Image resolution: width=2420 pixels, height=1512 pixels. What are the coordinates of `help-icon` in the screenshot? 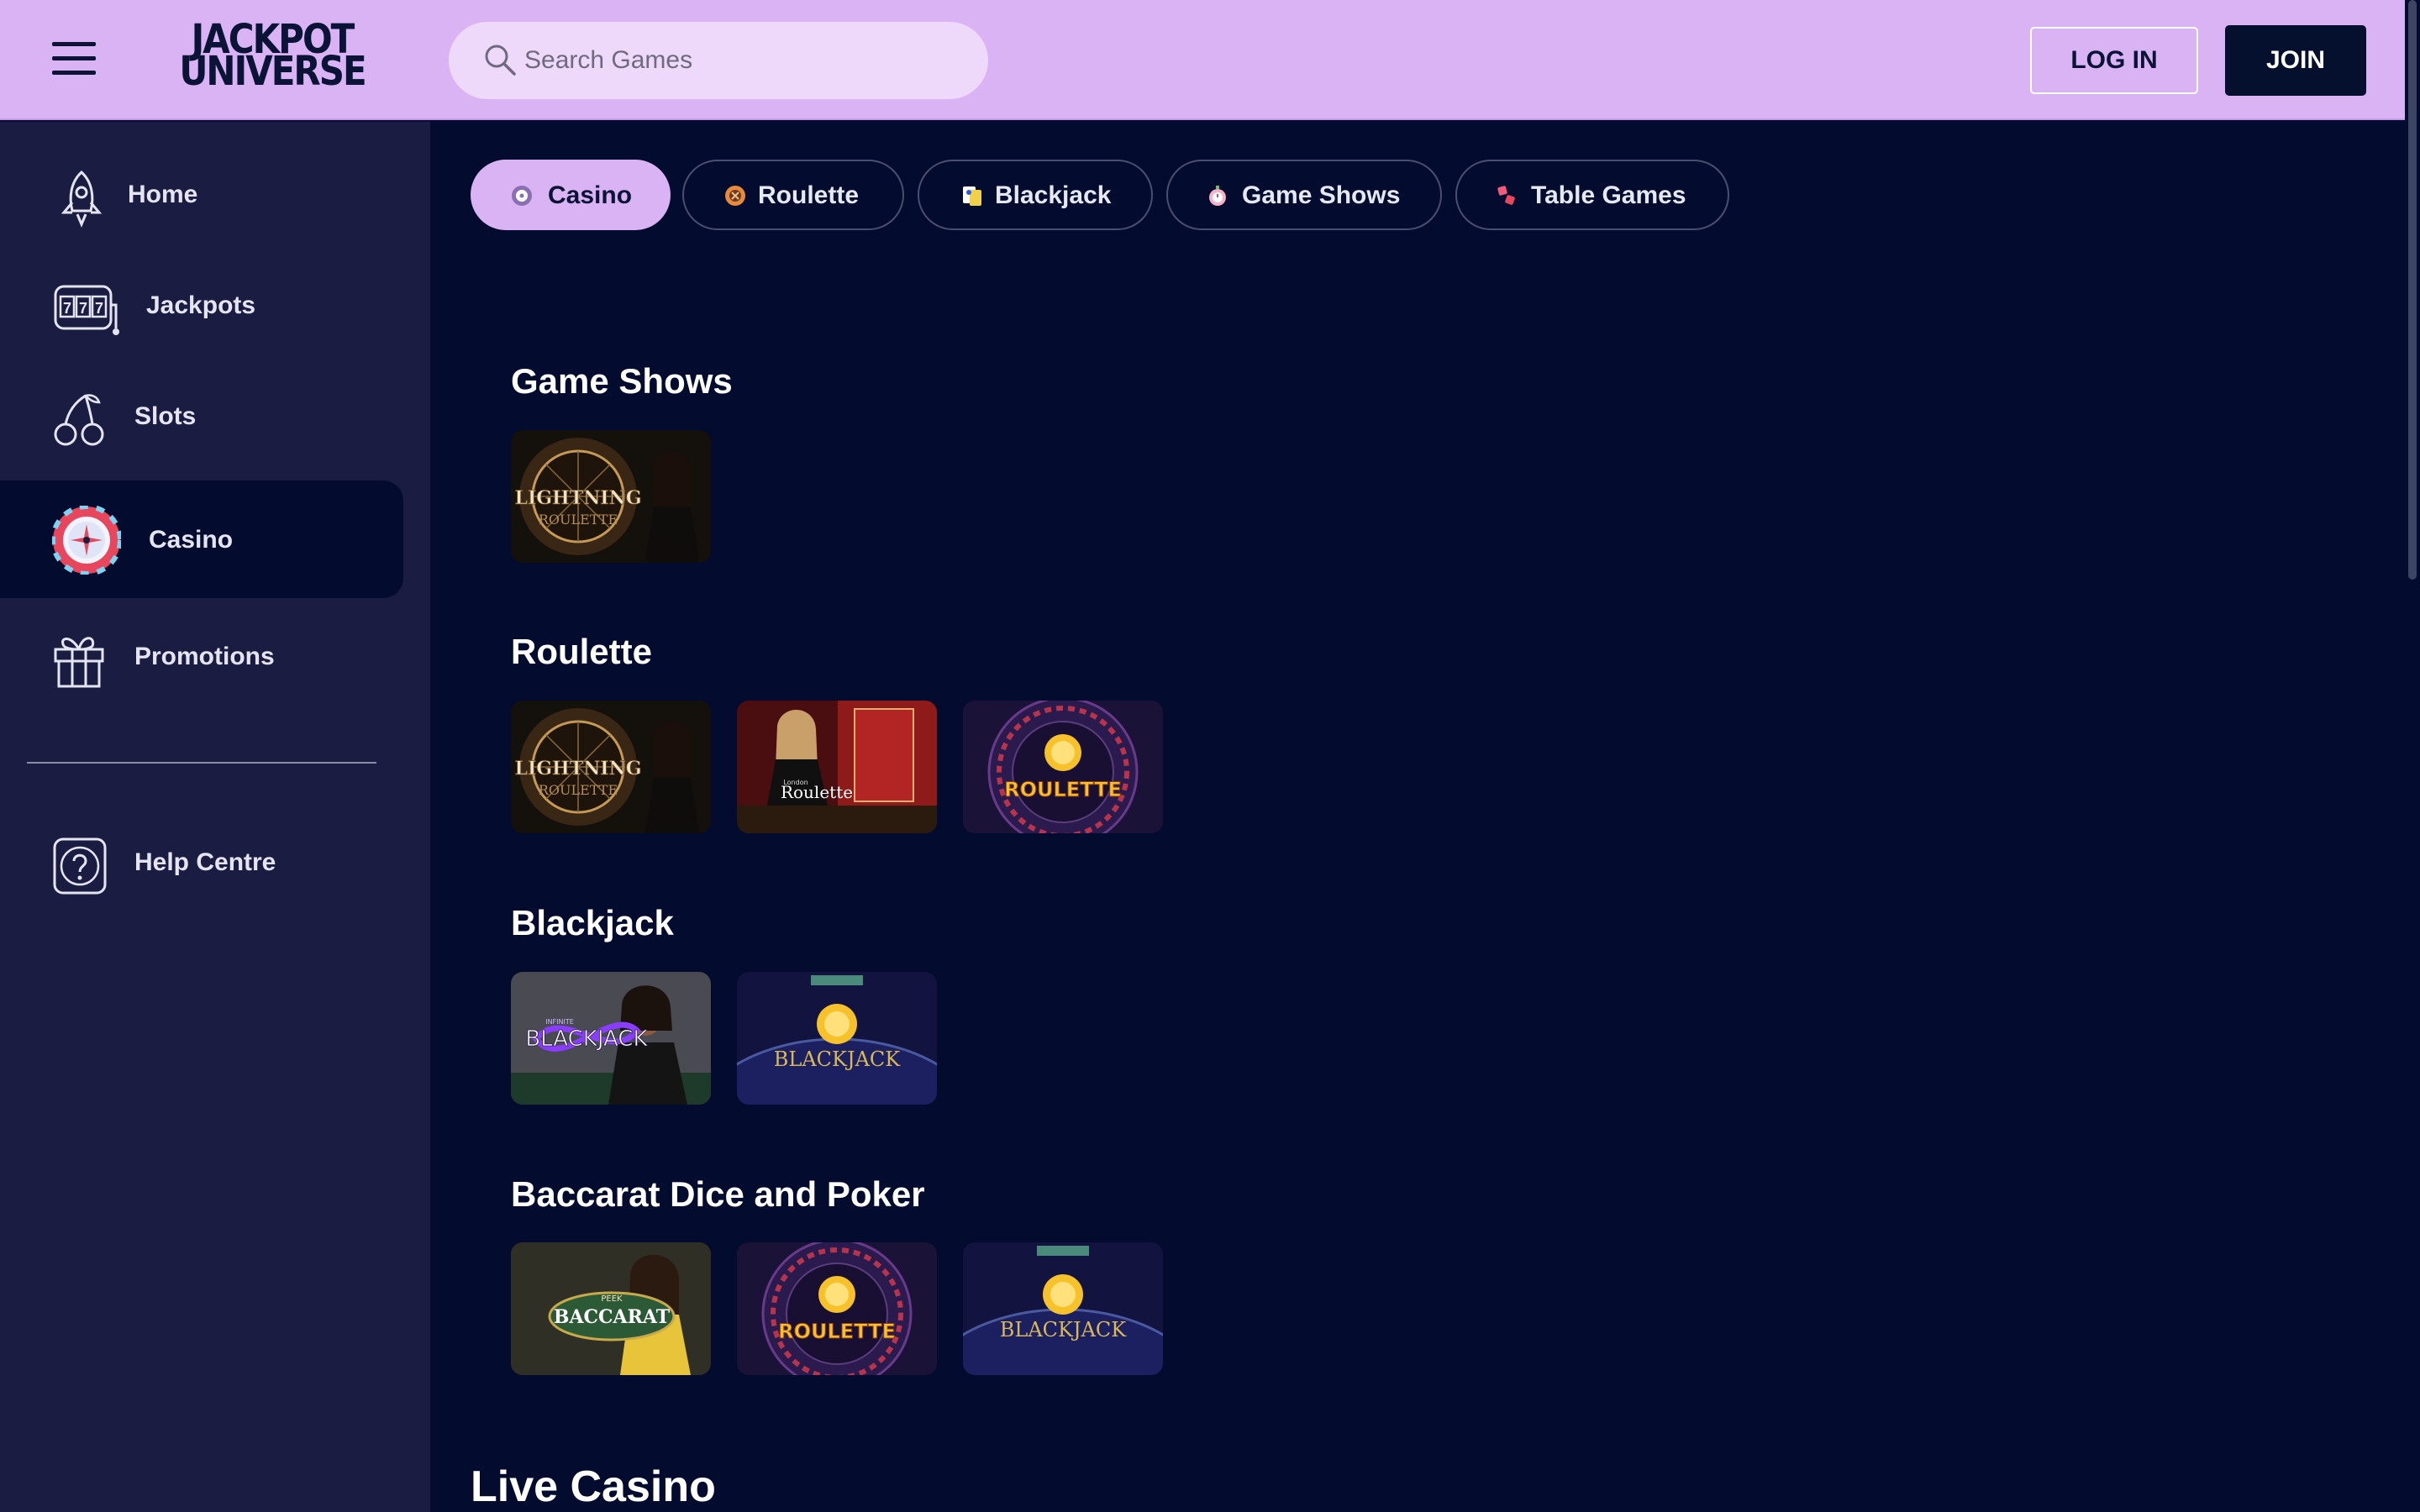 It's located at (80, 866).